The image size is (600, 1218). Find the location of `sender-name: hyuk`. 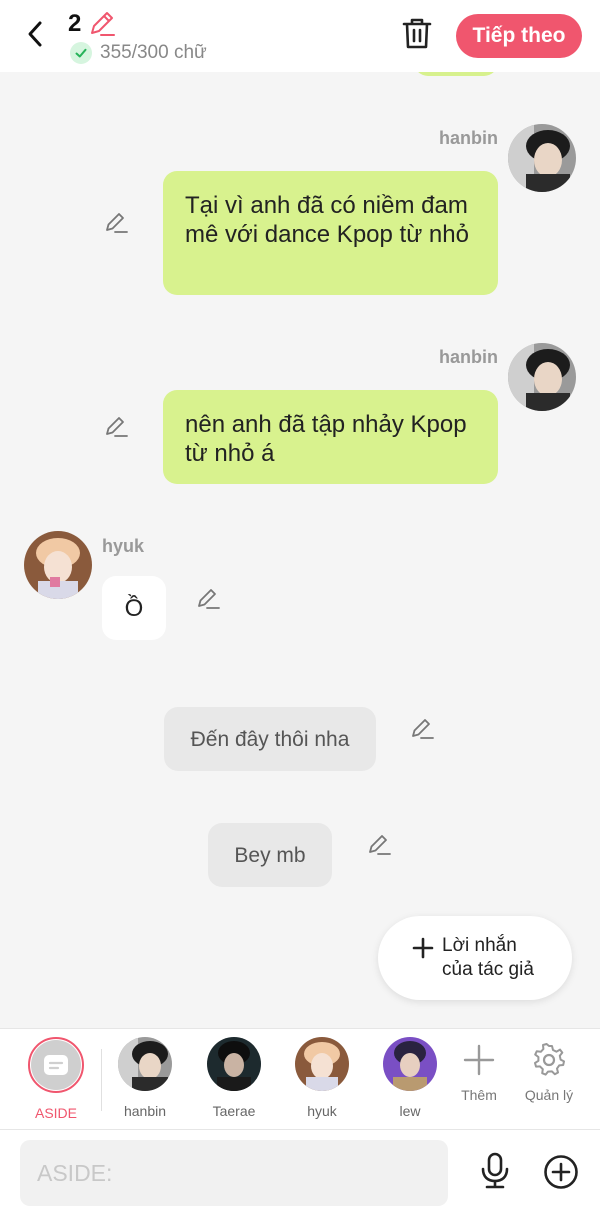

sender-name: hyuk is located at coordinates (123, 546).